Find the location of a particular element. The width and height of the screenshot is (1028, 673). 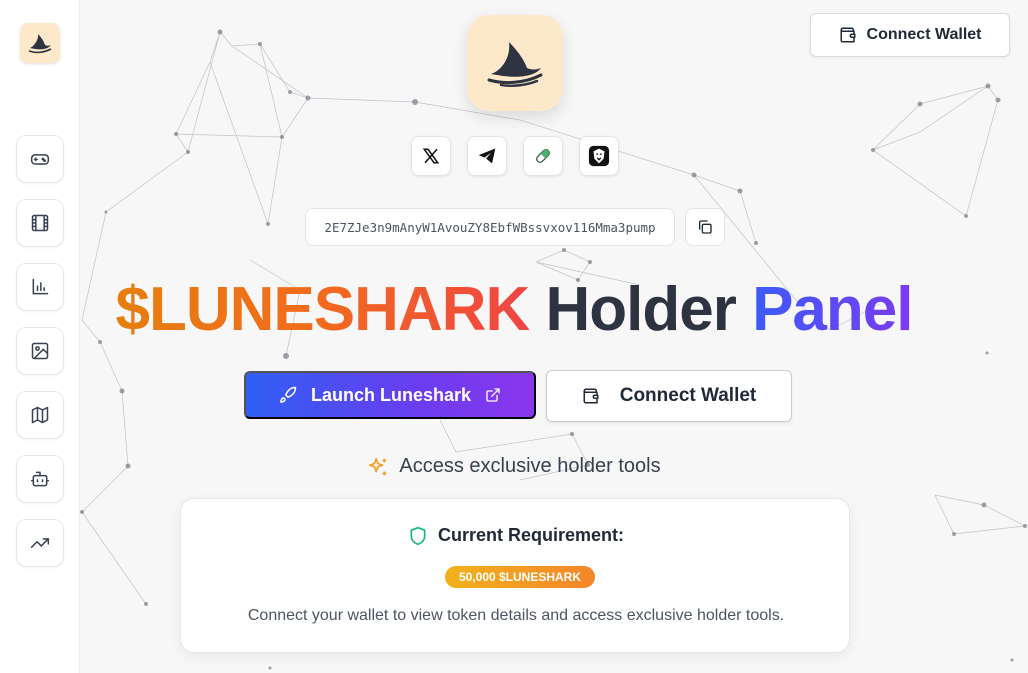

lion-icon is located at coordinates (599, 156).